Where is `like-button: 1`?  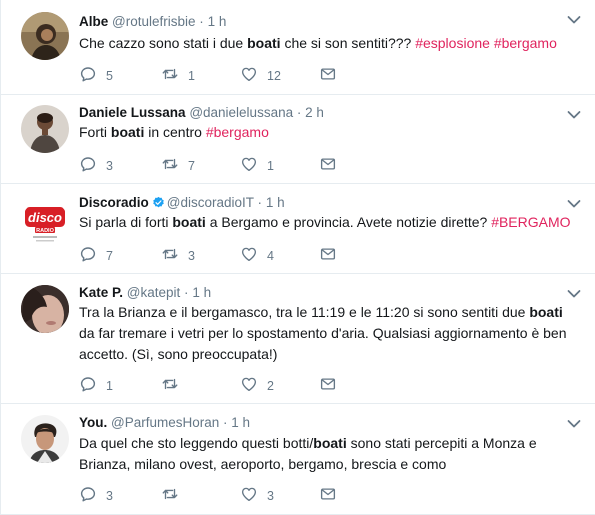 like-button: 1 is located at coordinates (257, 166).